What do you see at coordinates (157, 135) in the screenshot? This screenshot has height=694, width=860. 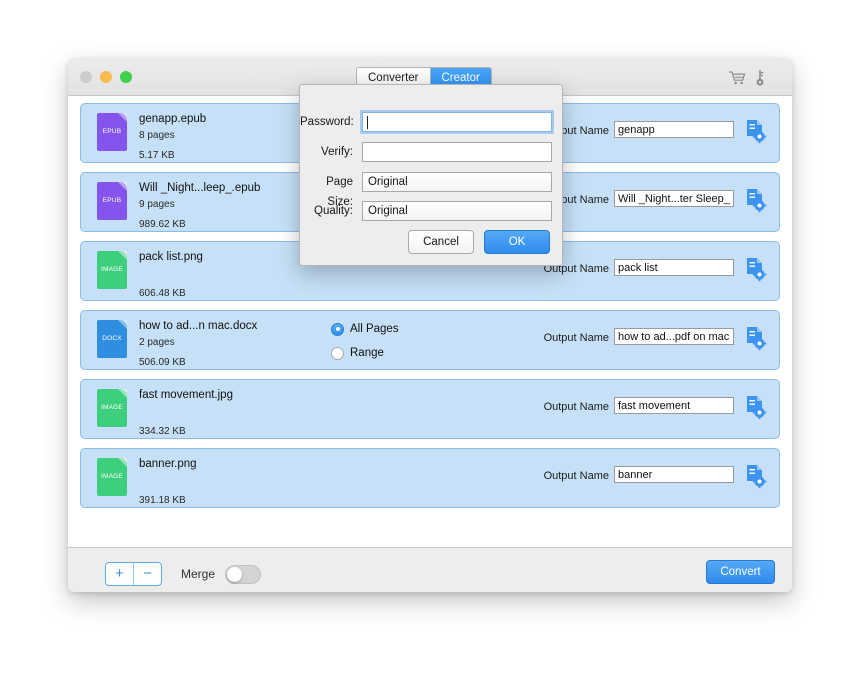 I see `file-page-count: 8 pages` at bounding box center [157, 135].